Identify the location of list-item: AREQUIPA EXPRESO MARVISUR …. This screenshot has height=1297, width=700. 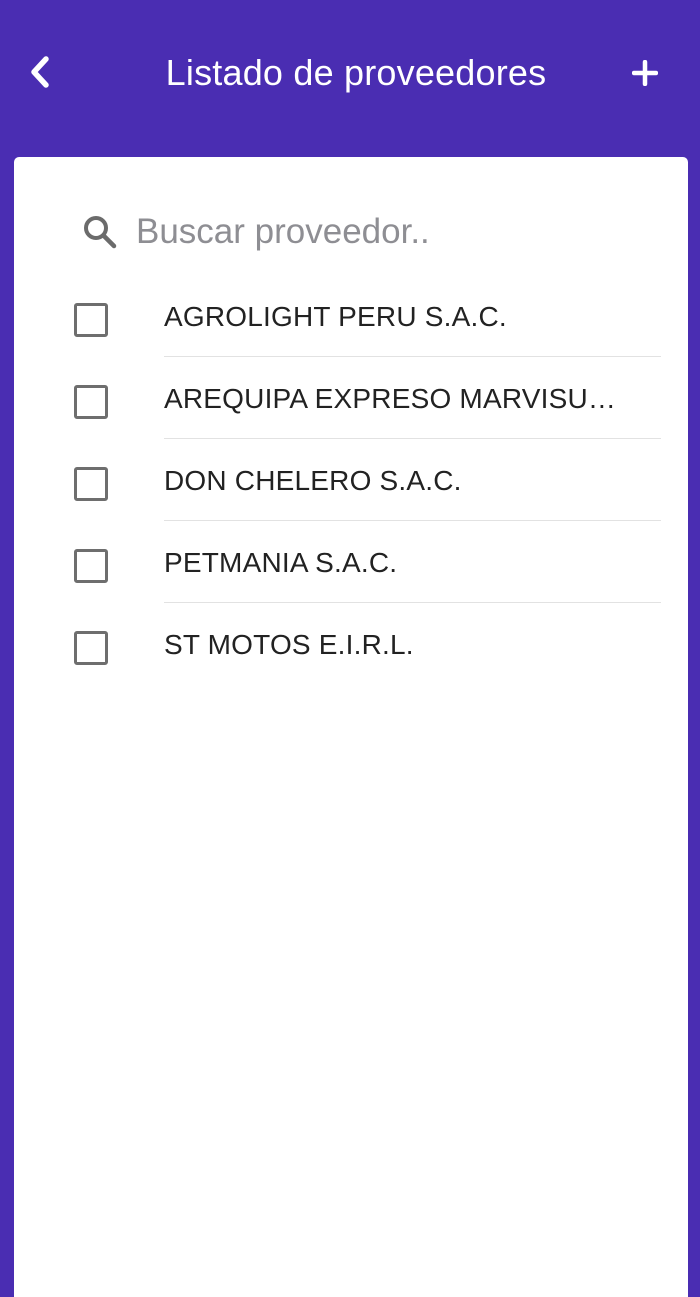
(351, 398).